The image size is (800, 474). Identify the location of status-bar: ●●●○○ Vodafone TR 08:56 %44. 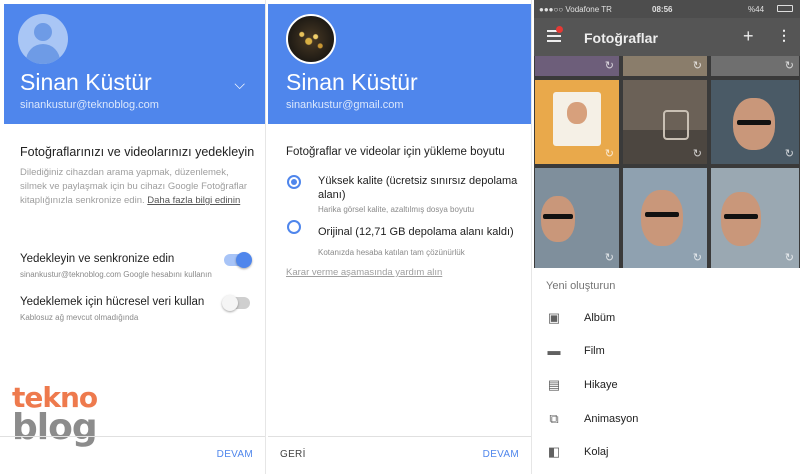
(667, 9).